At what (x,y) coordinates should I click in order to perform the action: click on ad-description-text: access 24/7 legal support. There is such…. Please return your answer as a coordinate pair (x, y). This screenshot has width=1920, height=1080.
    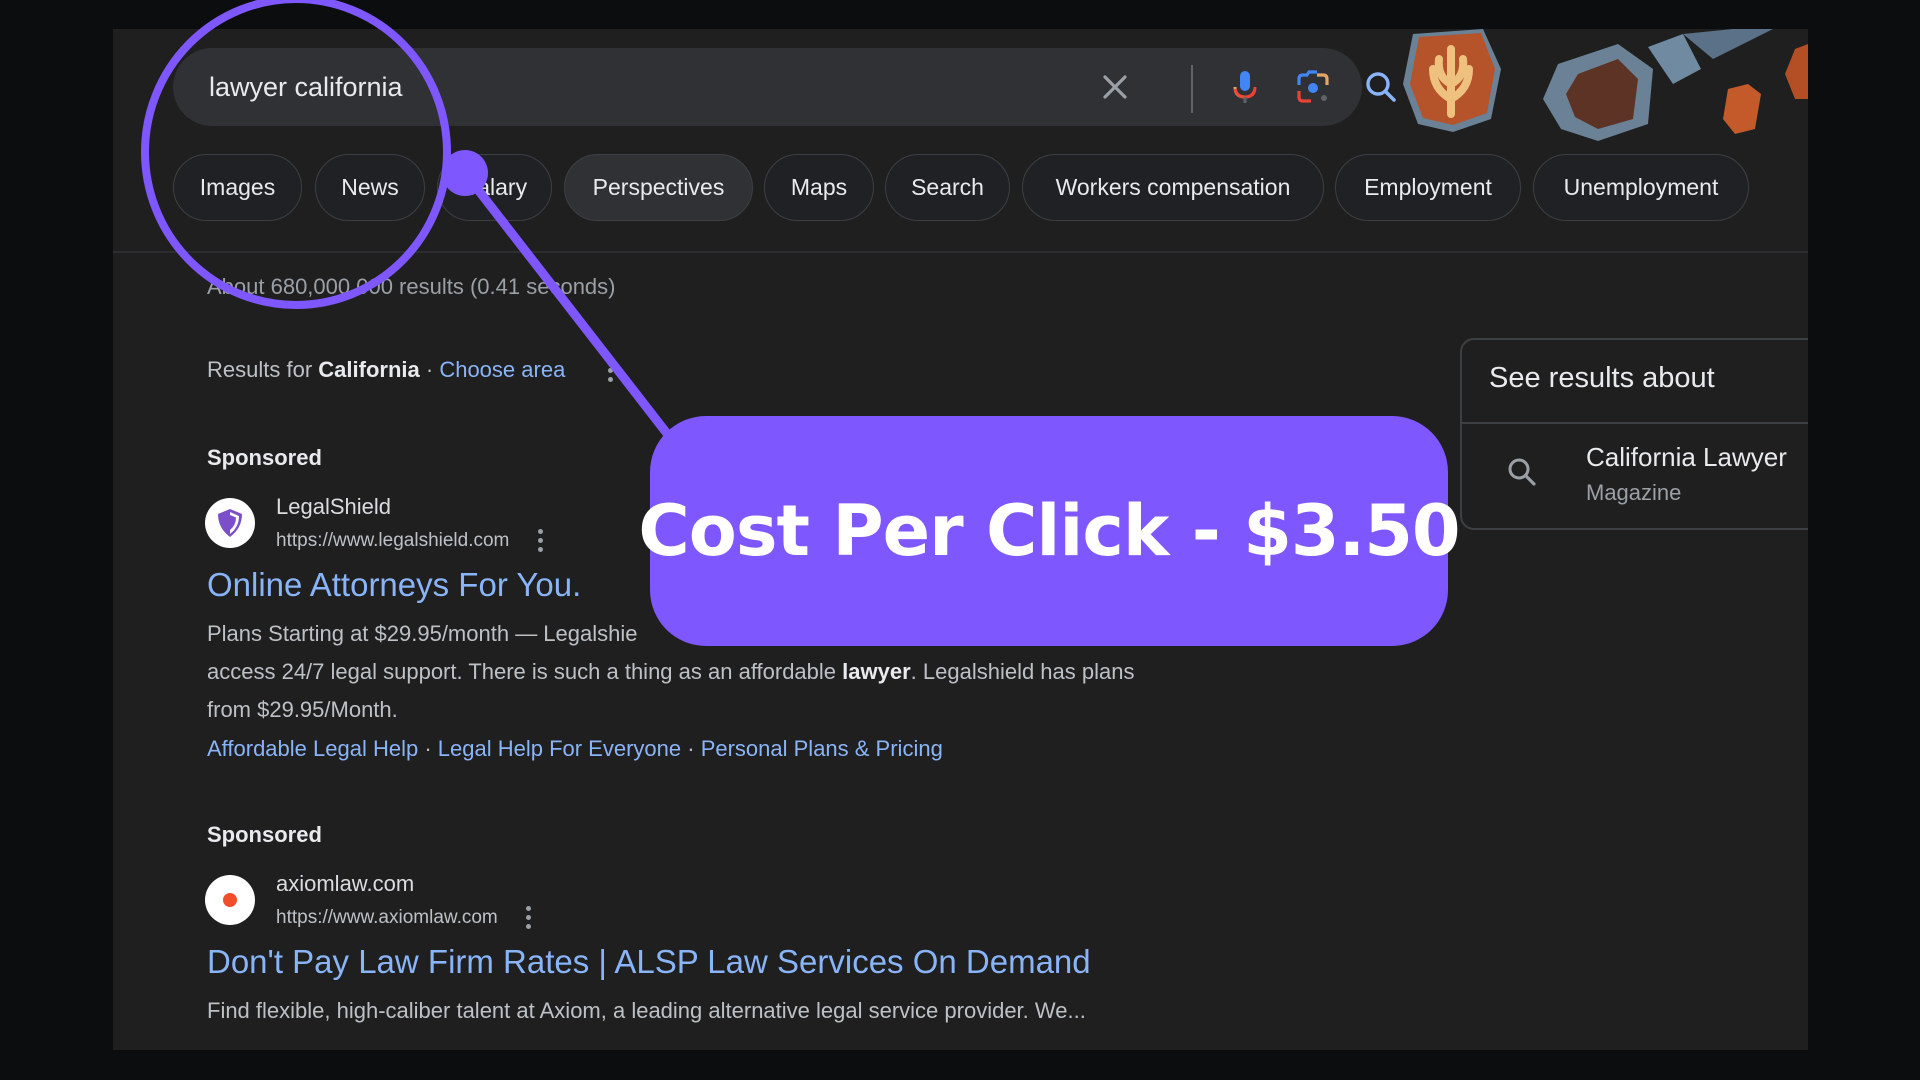
    Looking at the image, I should click on (525, 671).